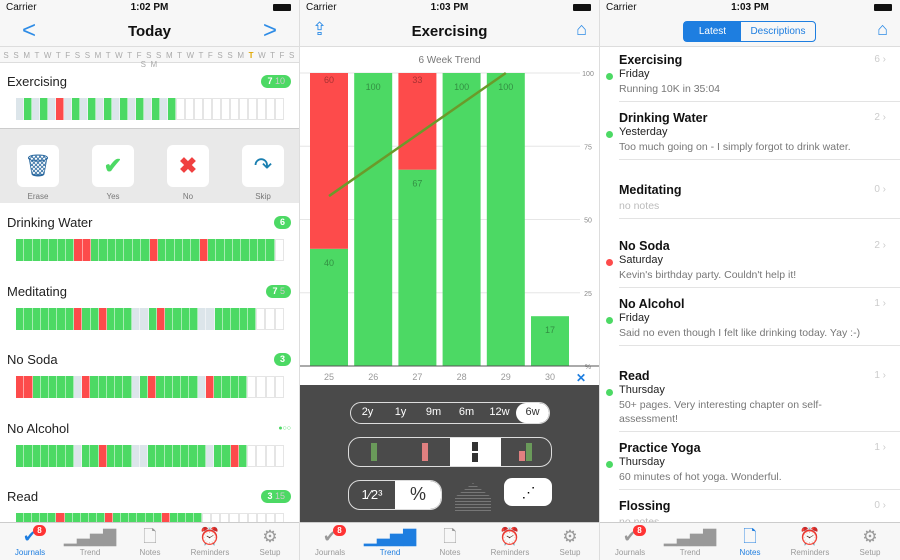  I want to click on close-icon: ✕, so click(581, 378).